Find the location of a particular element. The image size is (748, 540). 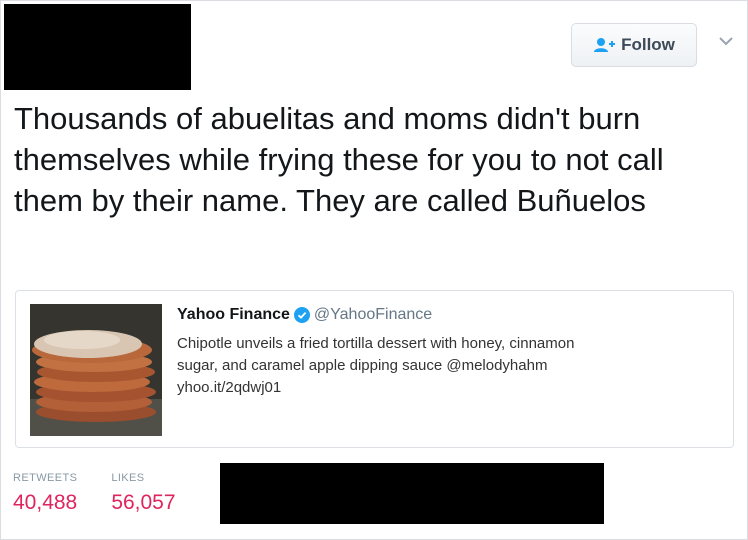

retweets-label: RETWEETS is located at coordinates (45, 478).